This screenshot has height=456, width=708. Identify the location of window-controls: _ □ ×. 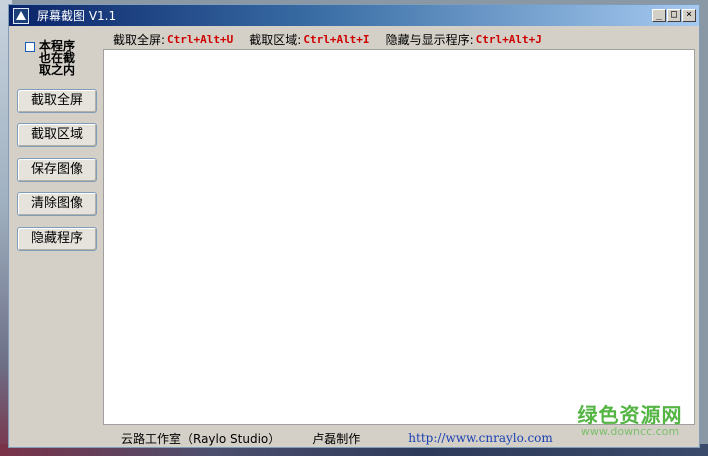
(674, 15).